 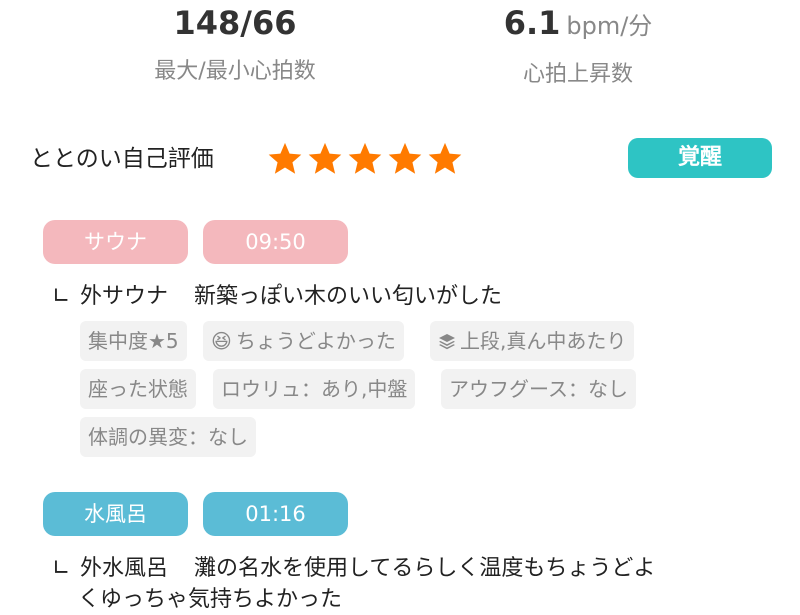 What do you see at coordinates (425, 568) in the screenshot?
I see `water-bath-description: 灘の名水を使用してるらしく温度もちょうどよ` at bounding box center [425, 568].